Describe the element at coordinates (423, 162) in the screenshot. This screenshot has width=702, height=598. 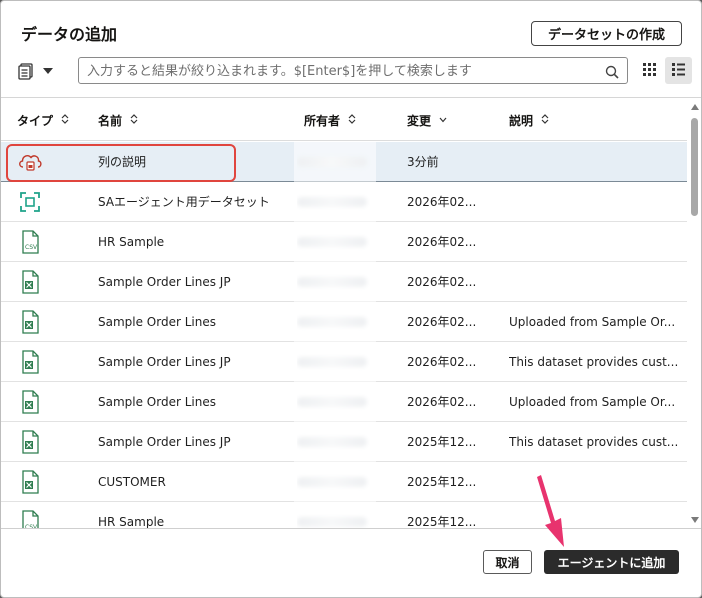
I see `dataset-modified: 3分前` at that location.